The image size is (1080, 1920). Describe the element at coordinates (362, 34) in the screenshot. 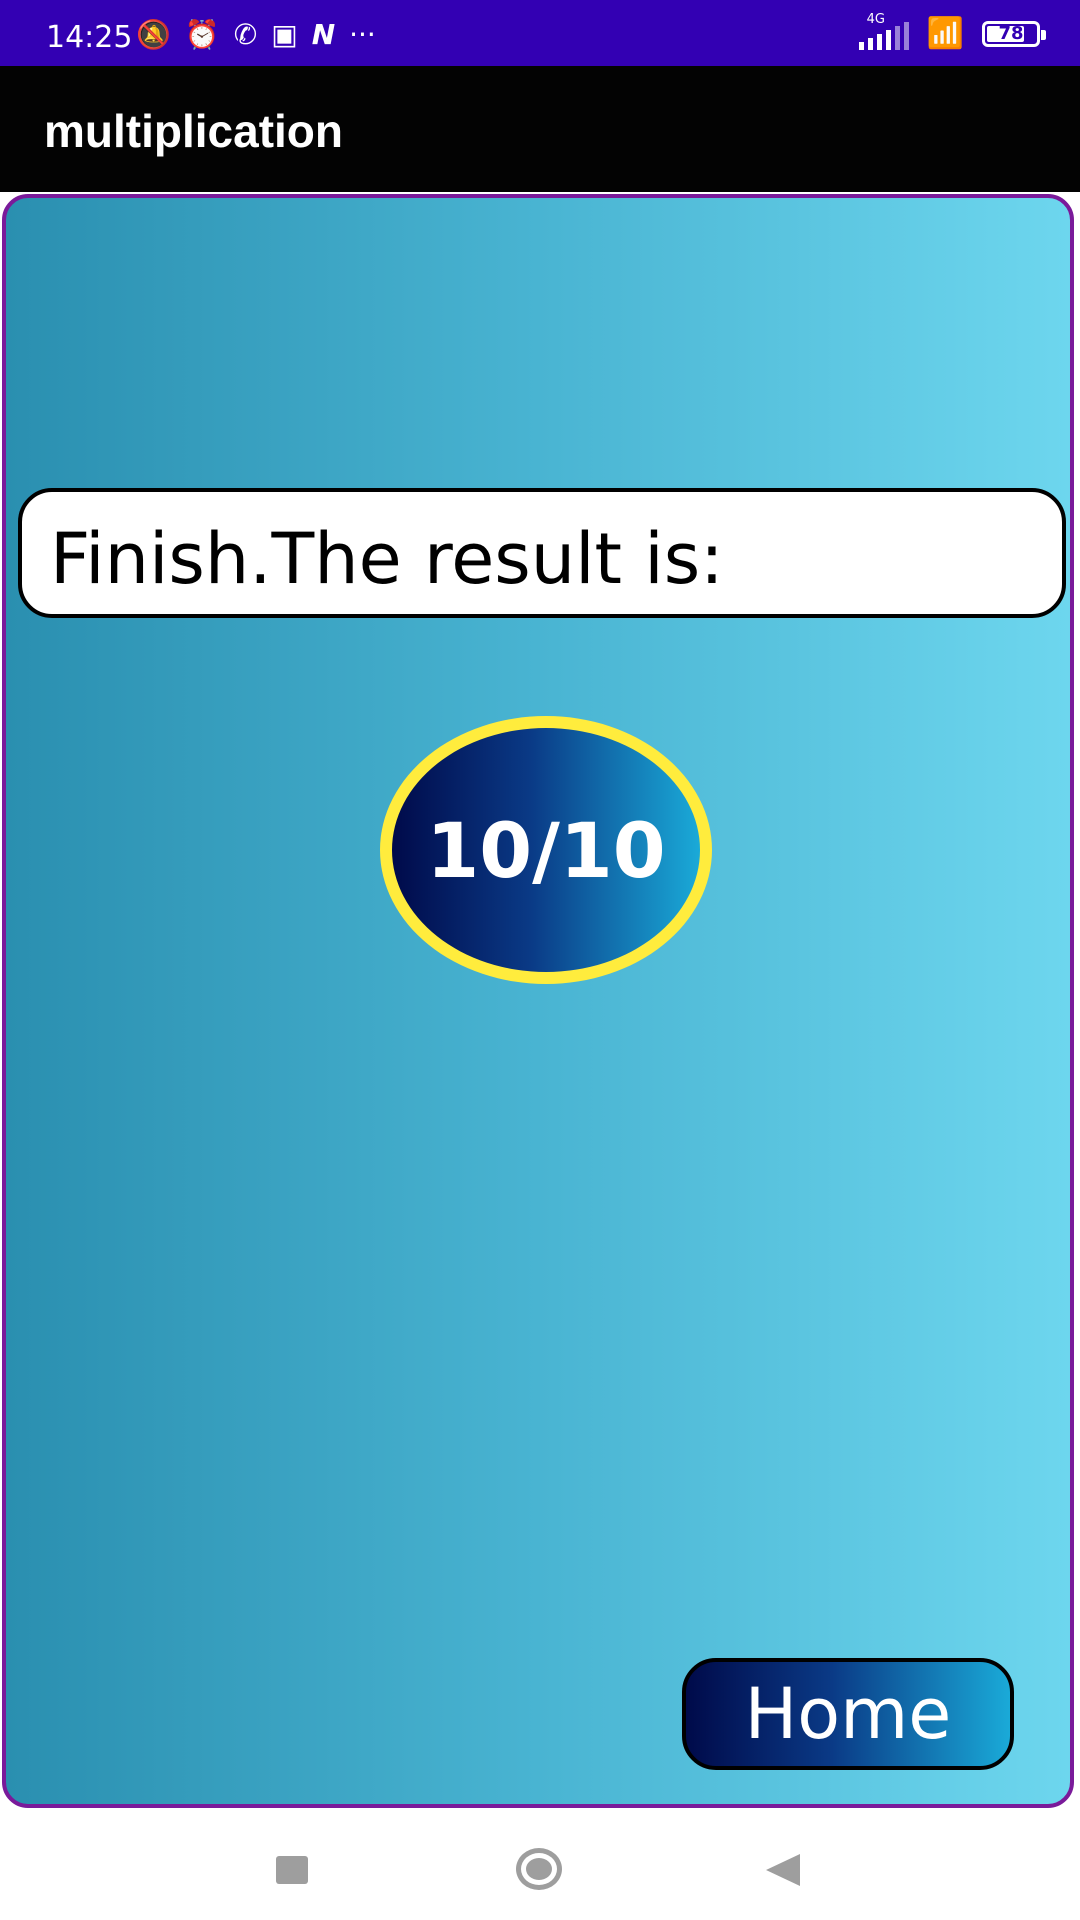

I see `more-dots-icon: ···` at that location.